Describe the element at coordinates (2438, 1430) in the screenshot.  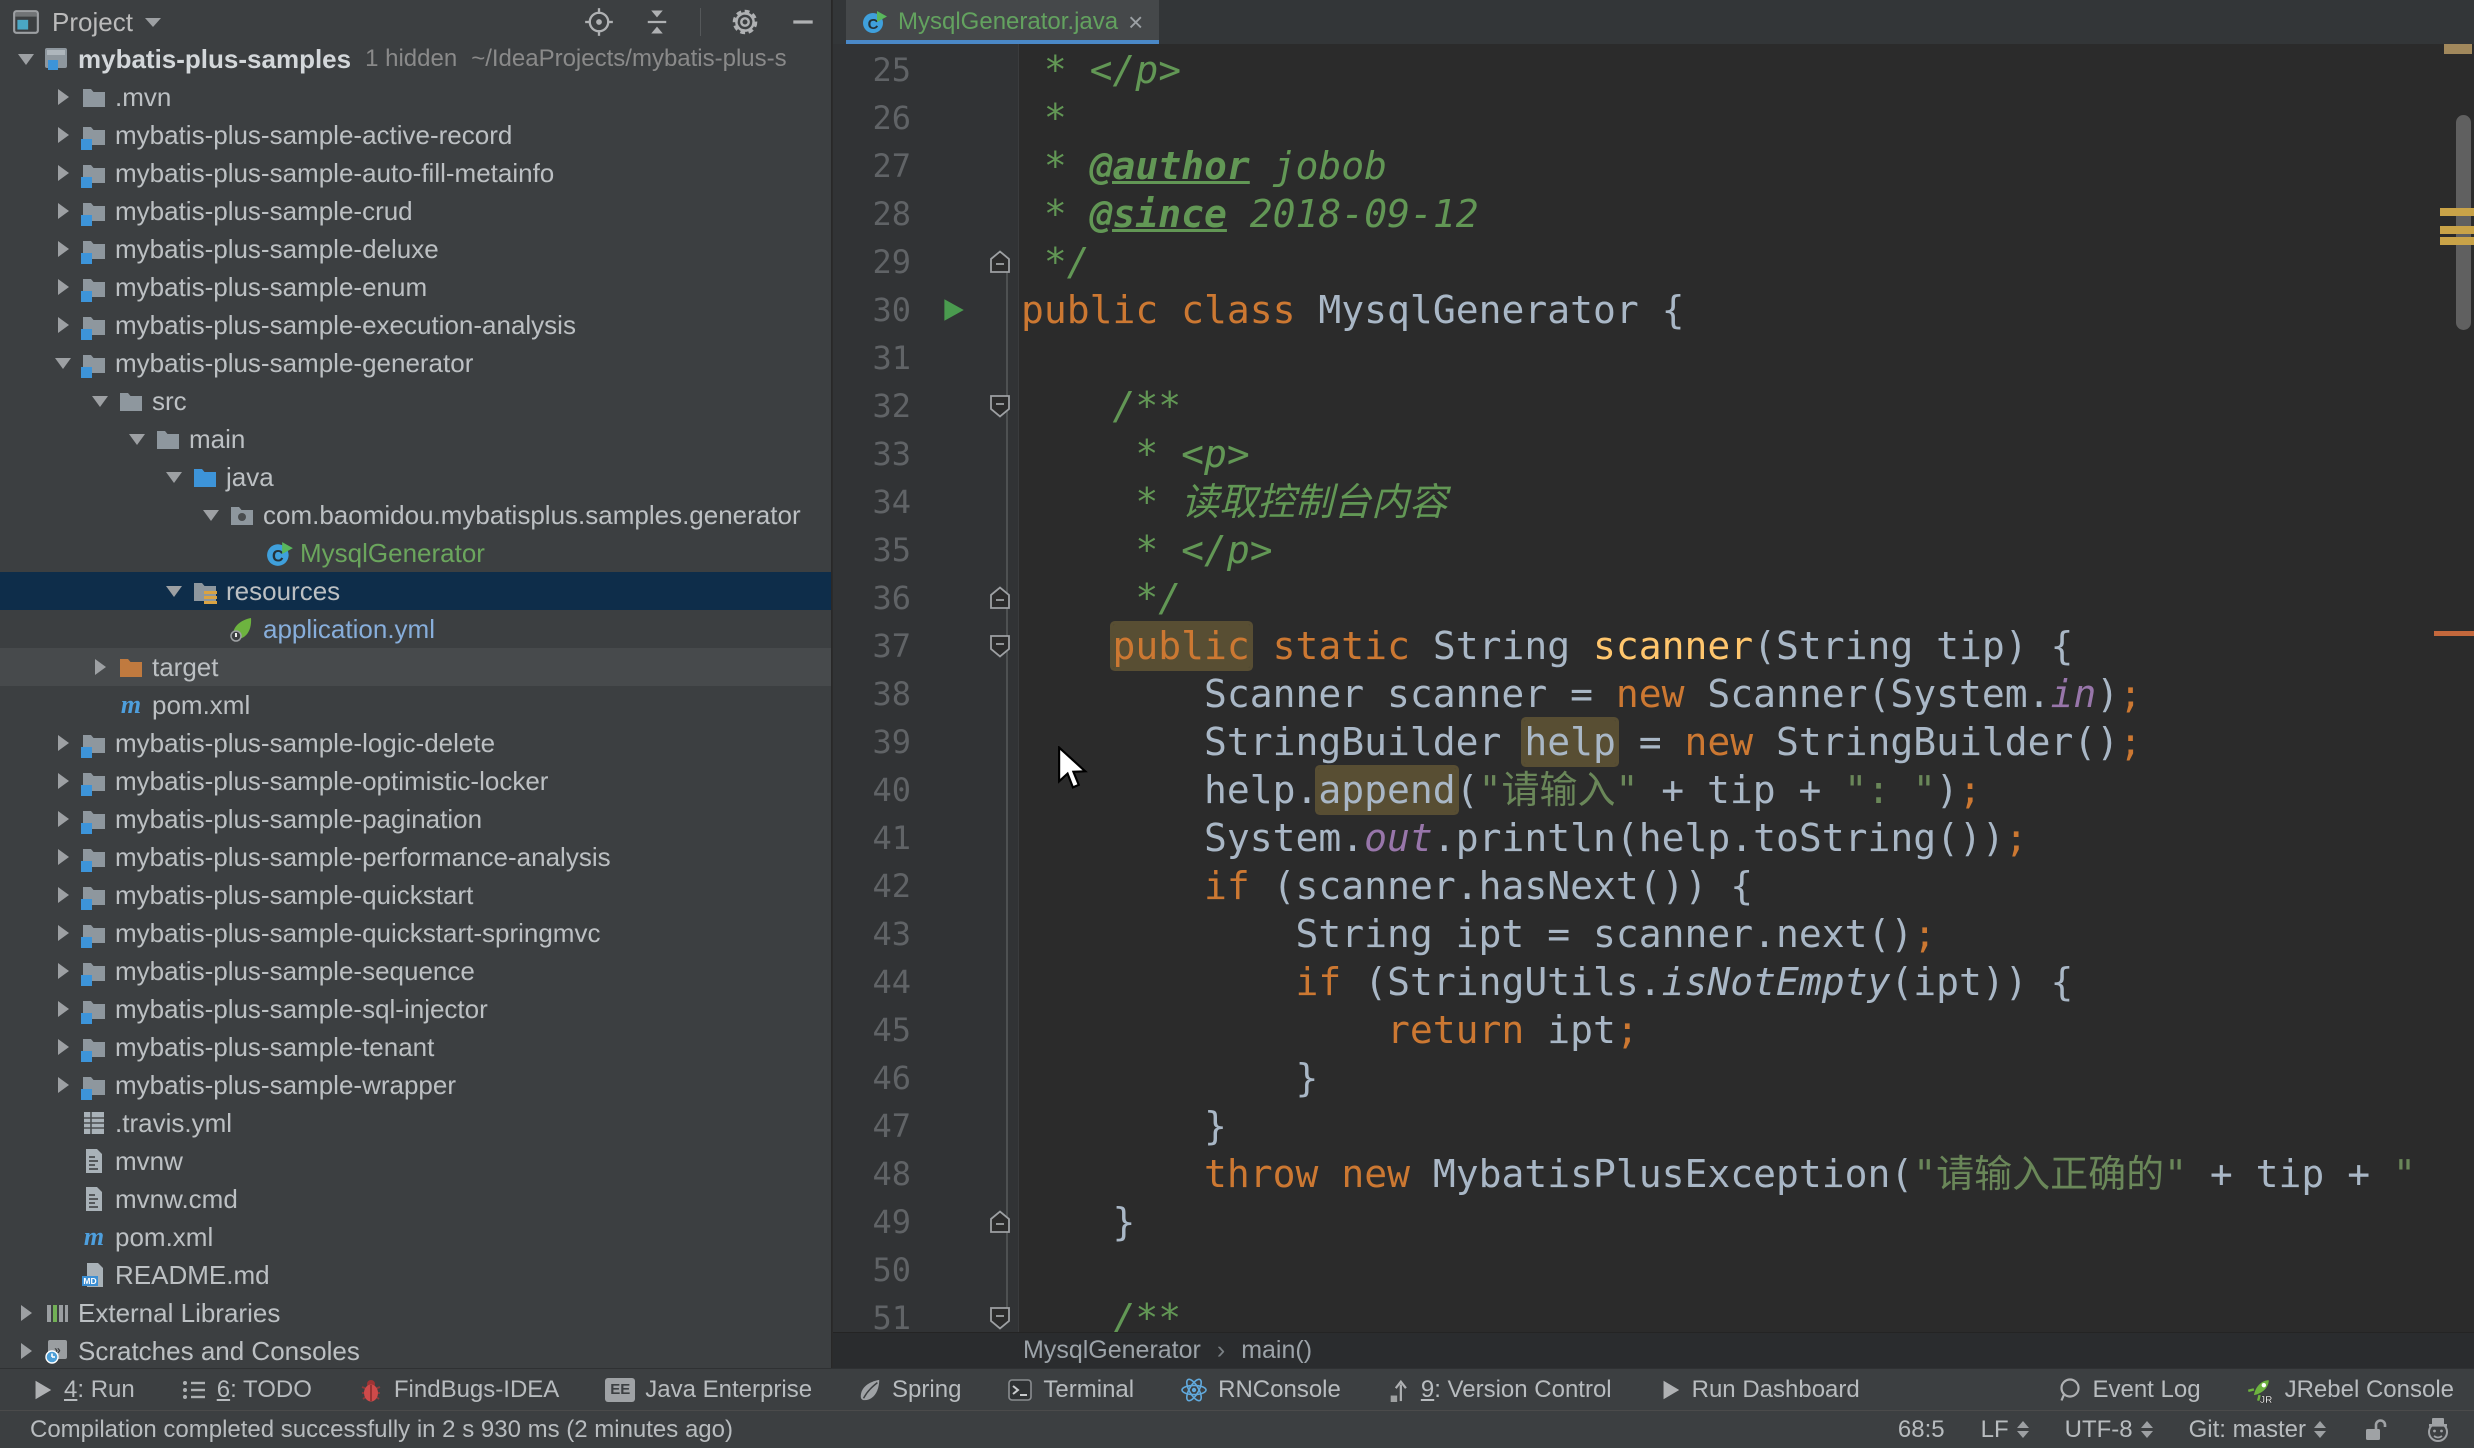
I see `inspections-widget` at that location.